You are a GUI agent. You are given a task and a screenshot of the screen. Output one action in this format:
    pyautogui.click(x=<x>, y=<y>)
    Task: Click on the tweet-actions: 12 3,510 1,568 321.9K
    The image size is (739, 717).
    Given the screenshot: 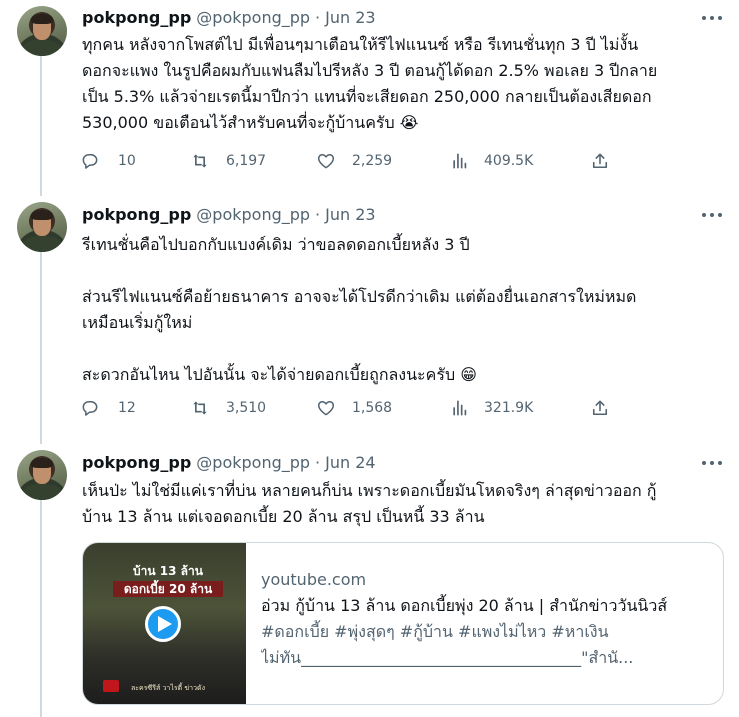 What is the action you would take?
    pyautogui.click(x=350, y=408)
    